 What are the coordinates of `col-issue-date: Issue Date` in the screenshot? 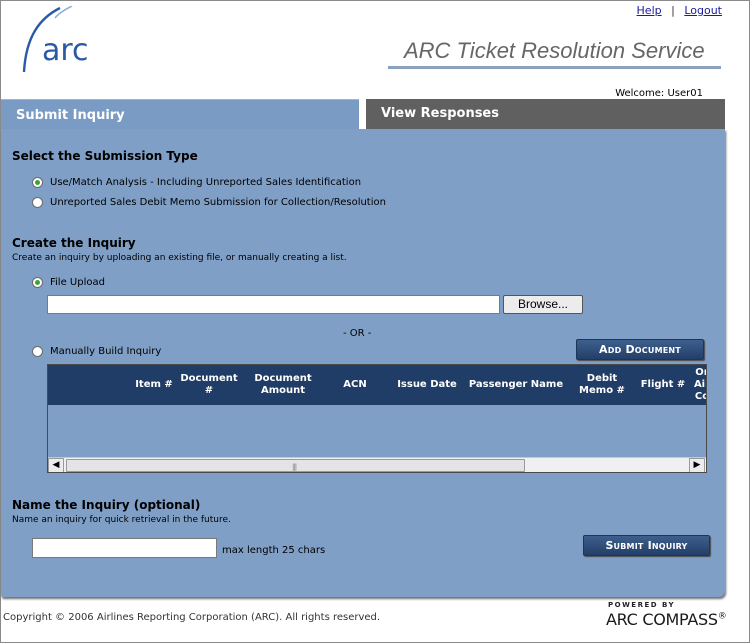 It's located at (427, 384).